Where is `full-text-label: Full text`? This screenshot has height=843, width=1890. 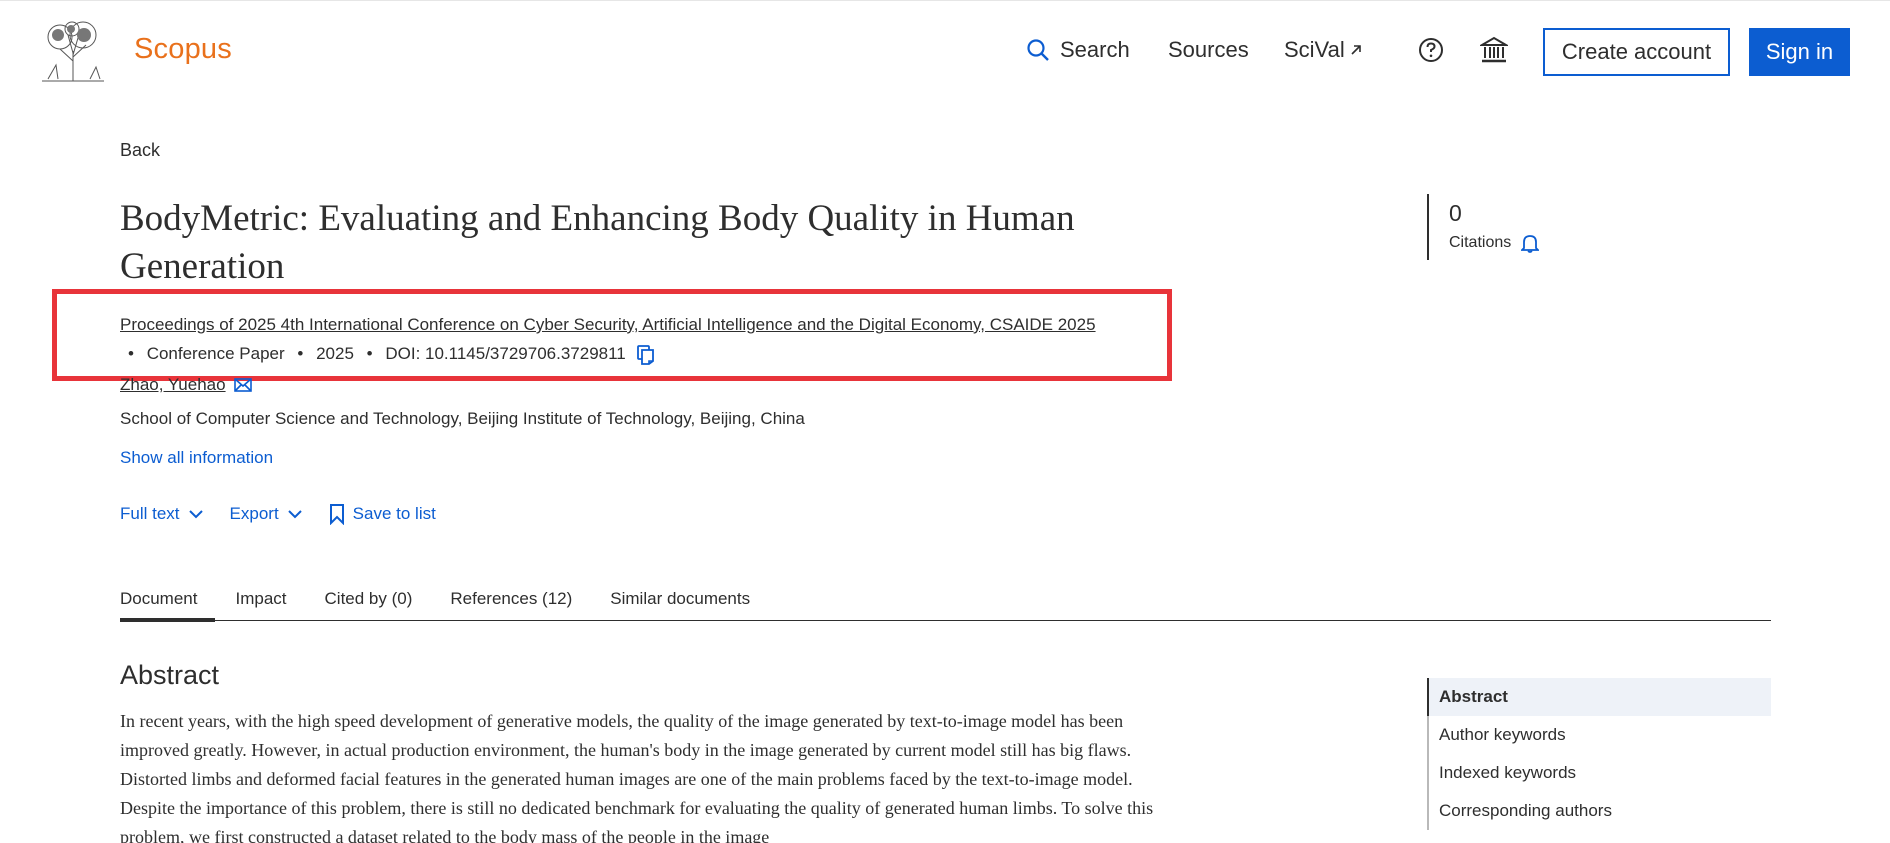 full-text-label: Full text is located at coordinates (150, 513).